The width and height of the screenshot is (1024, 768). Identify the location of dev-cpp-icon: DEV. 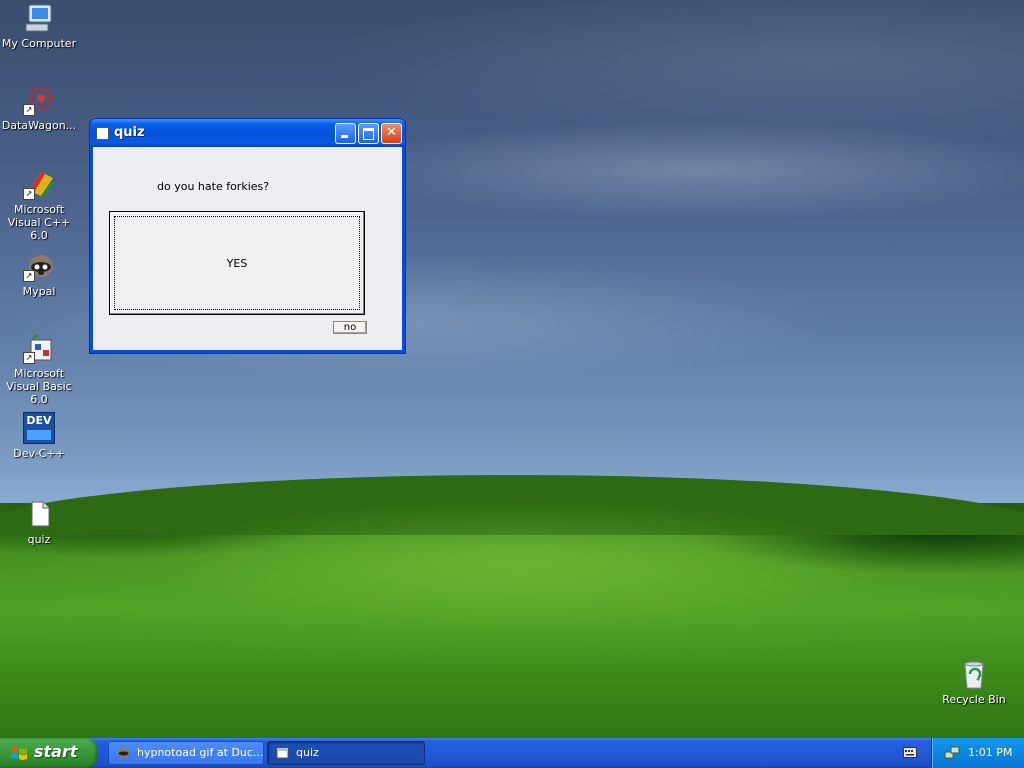
(39, 428).